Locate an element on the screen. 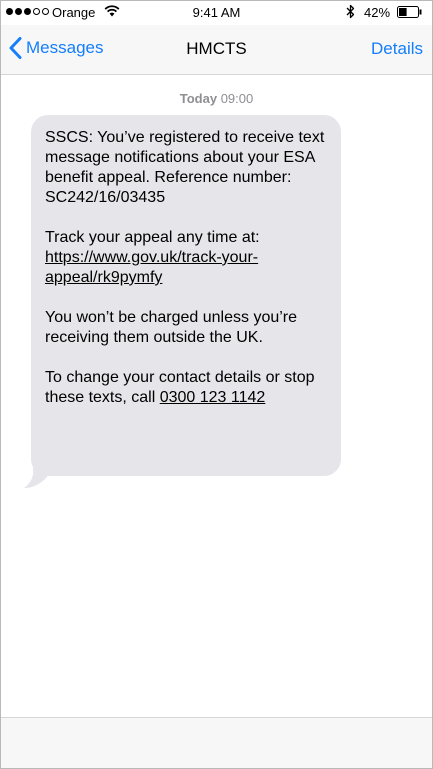 This screenshot has width=433, height=769. phone-number-link: 0300 123 1142 is located at coordinates (213, 397).